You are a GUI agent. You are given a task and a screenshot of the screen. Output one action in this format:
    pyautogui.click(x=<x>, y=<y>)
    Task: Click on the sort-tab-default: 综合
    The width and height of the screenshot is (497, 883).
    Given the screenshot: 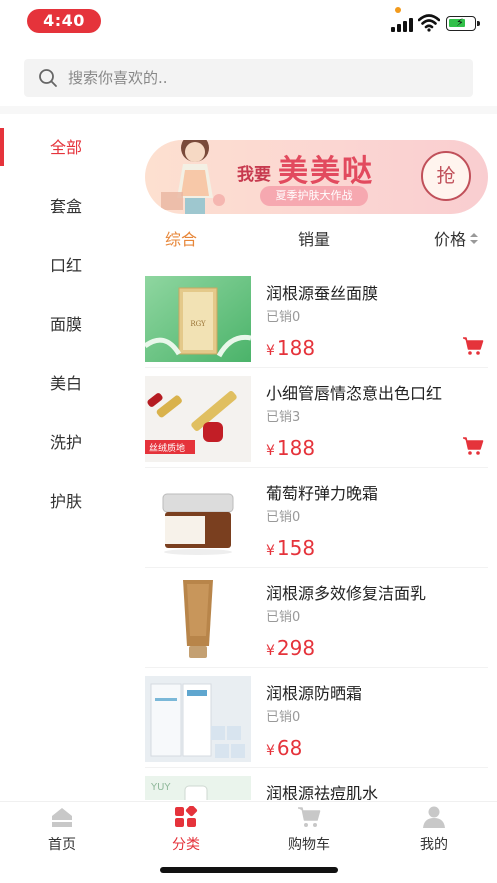 What is the action you would take?
    pyautogui.click(x=181, y=240)
    